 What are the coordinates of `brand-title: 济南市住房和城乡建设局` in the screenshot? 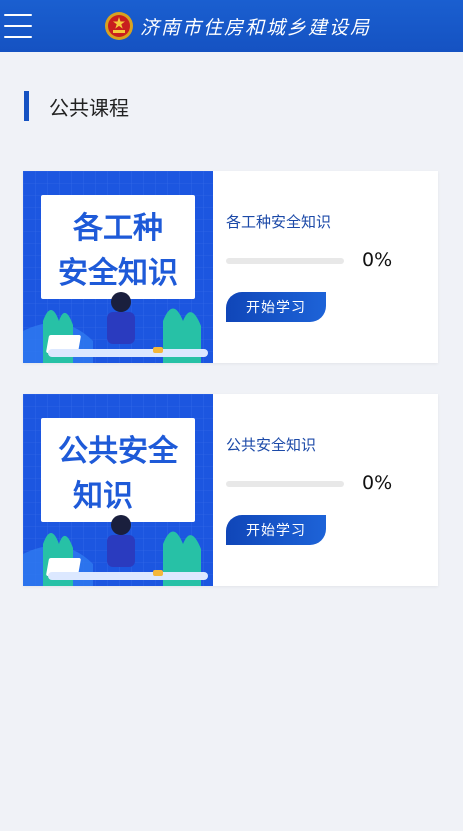 It's located at (256, 27).